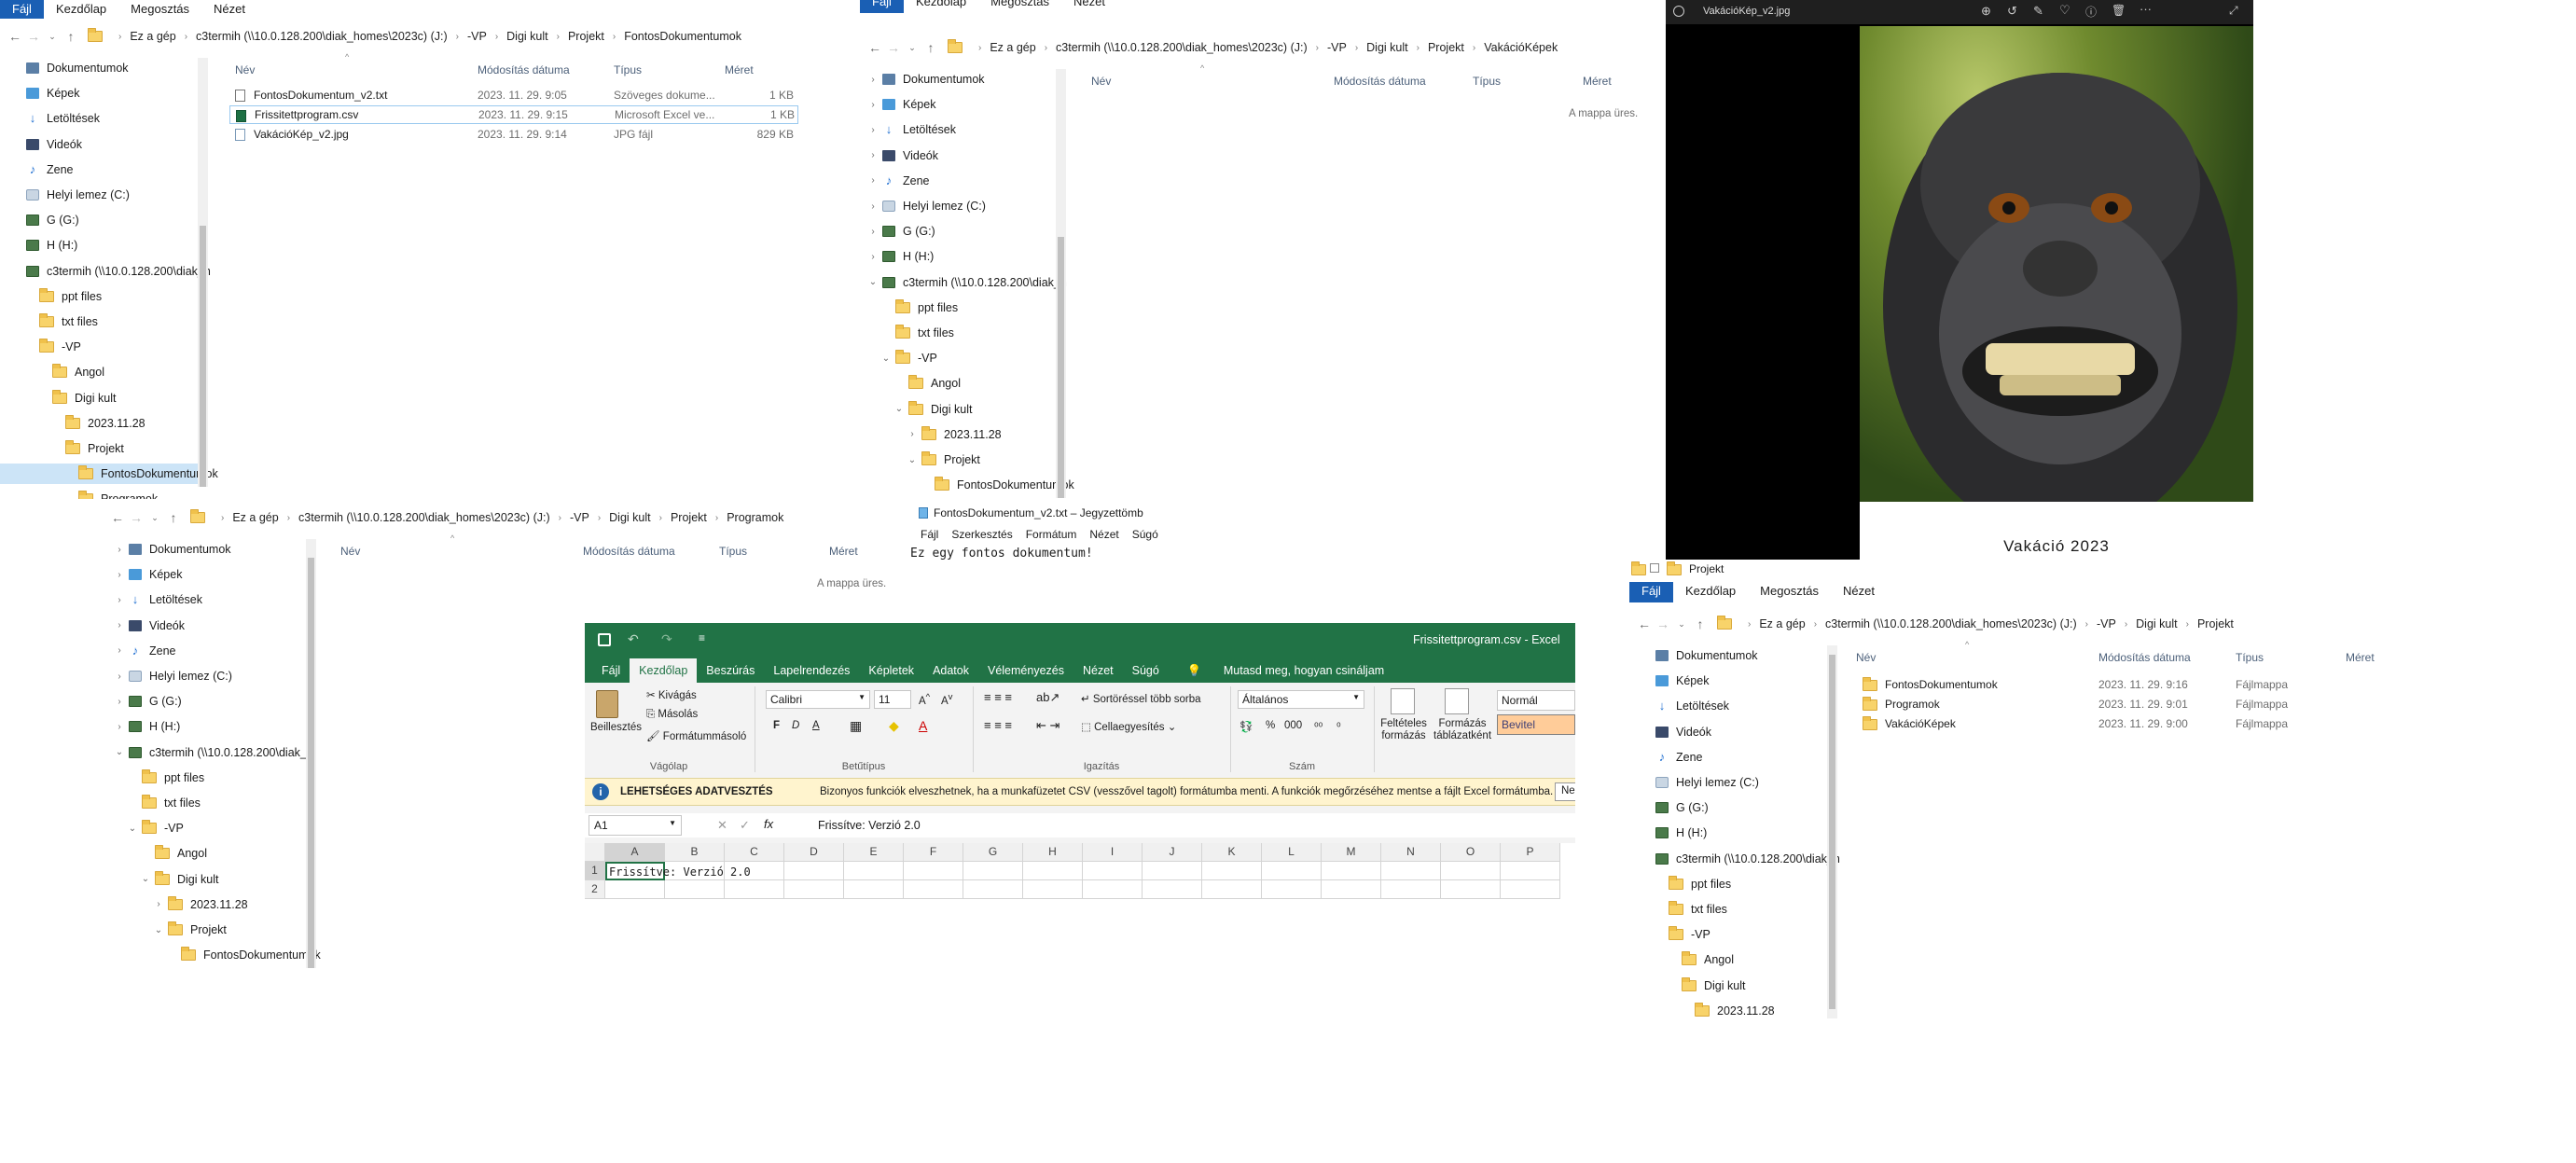  I want to click on notepad-menu-view: Nézet, so click(1103, 534).